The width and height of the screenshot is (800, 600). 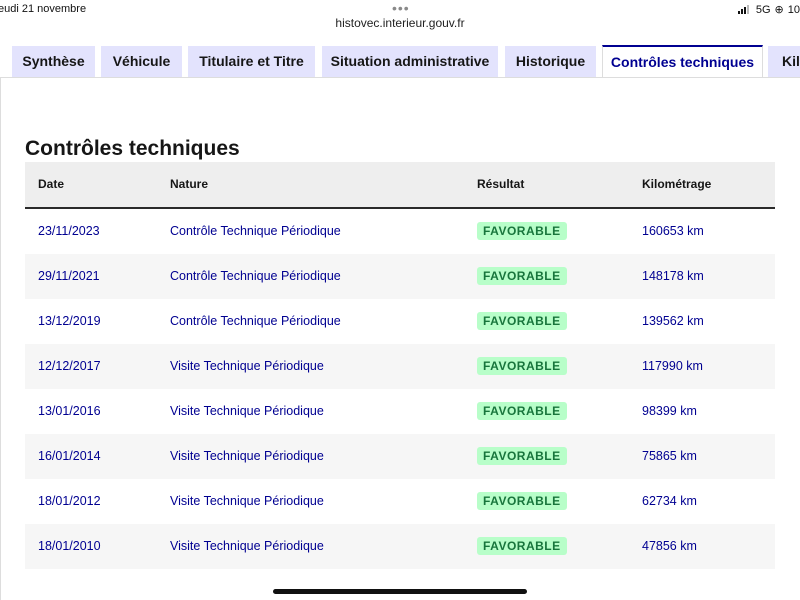 I want to click on location-icon: ⊕, so click(x=779, y=10).